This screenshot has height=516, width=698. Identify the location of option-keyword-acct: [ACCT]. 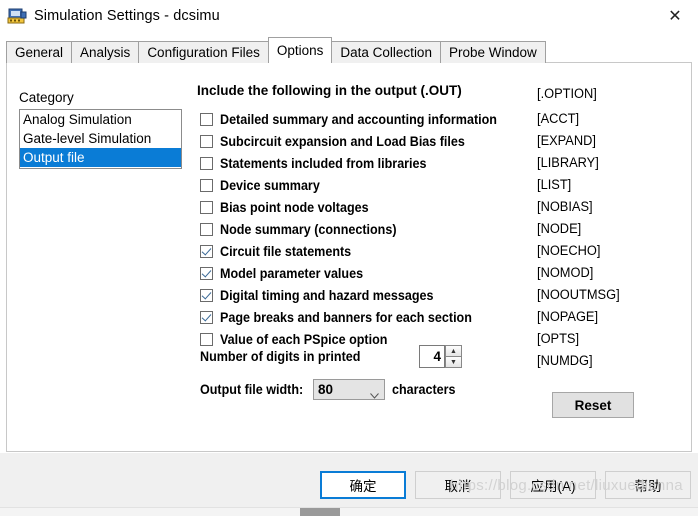
(558, 118).